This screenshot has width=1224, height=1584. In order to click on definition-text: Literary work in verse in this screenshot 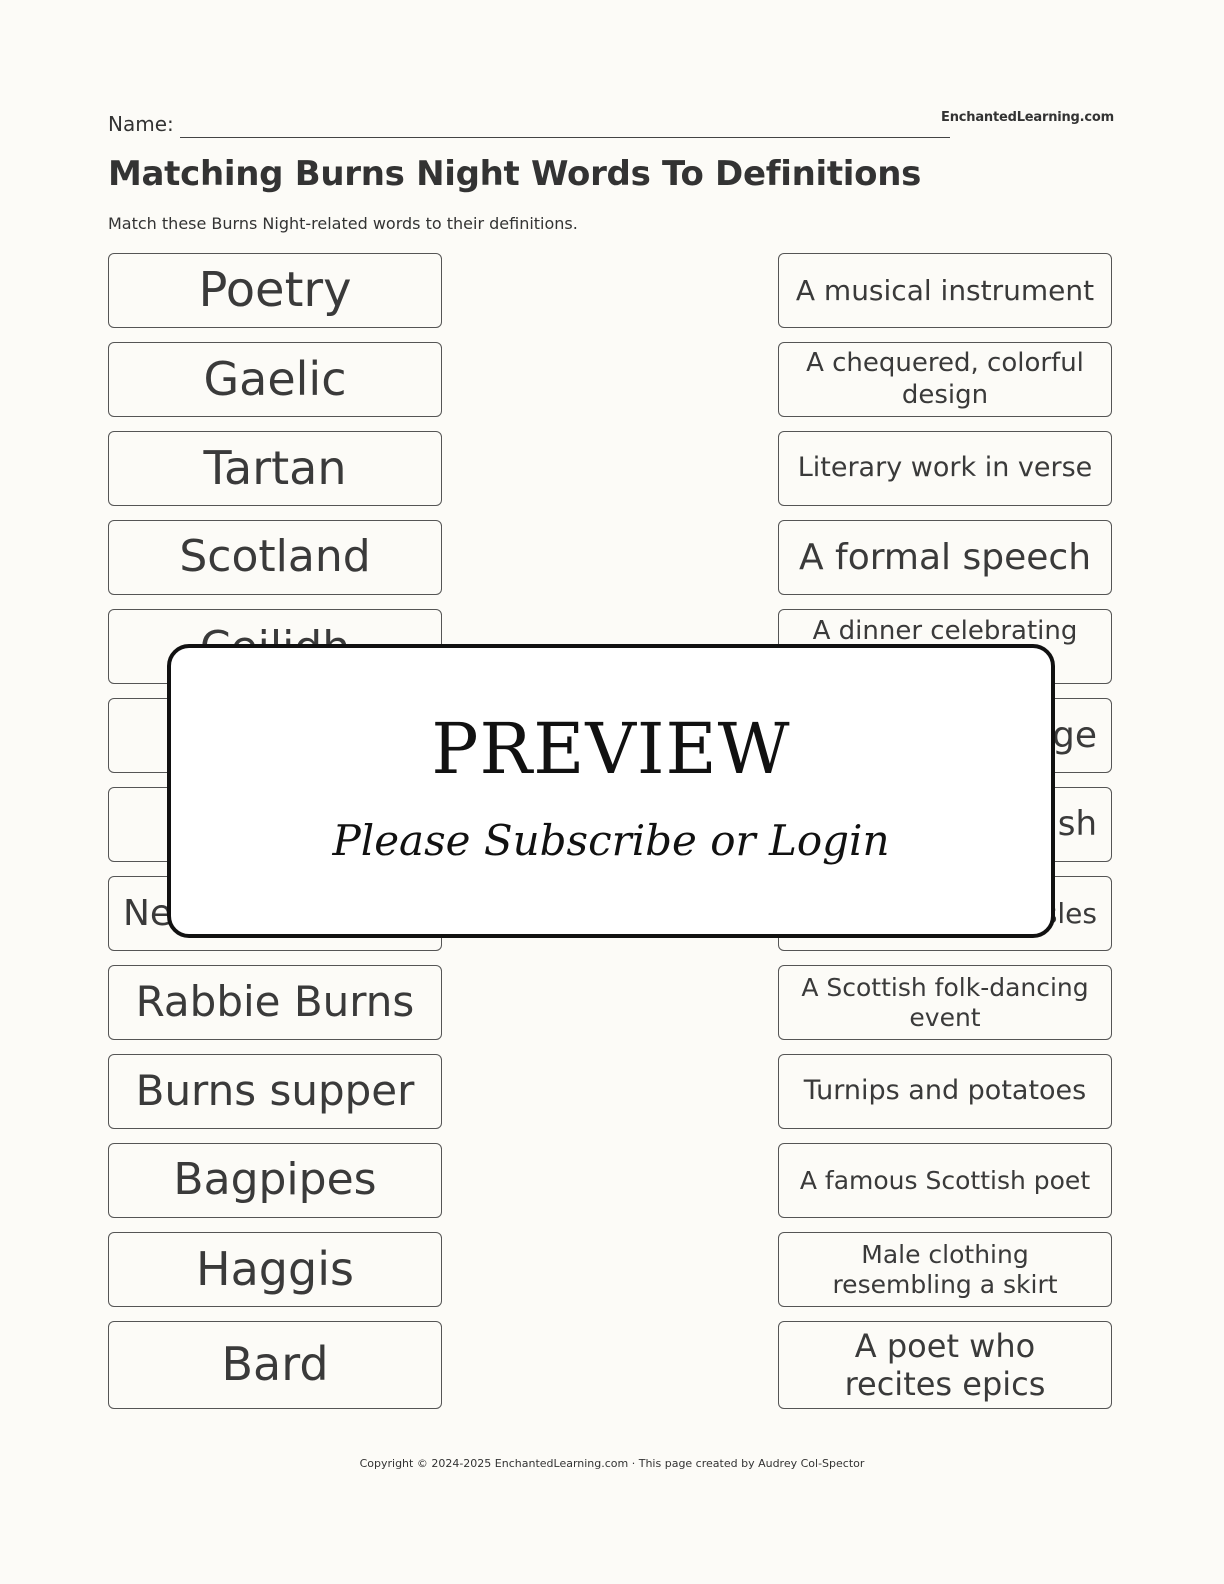, I will do `click(945, 468)`.